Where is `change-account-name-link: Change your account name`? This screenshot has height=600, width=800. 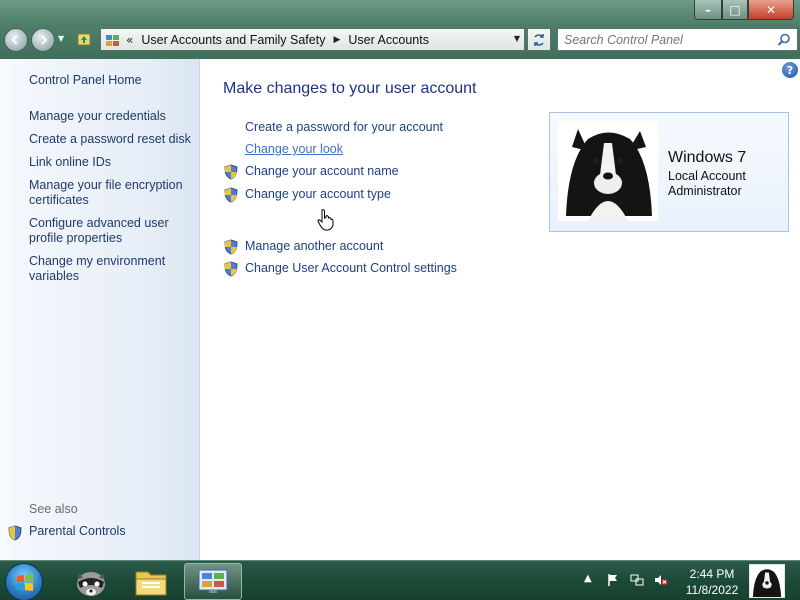 change-account-name-link: Change your account name is located at coordinates (322, 171).